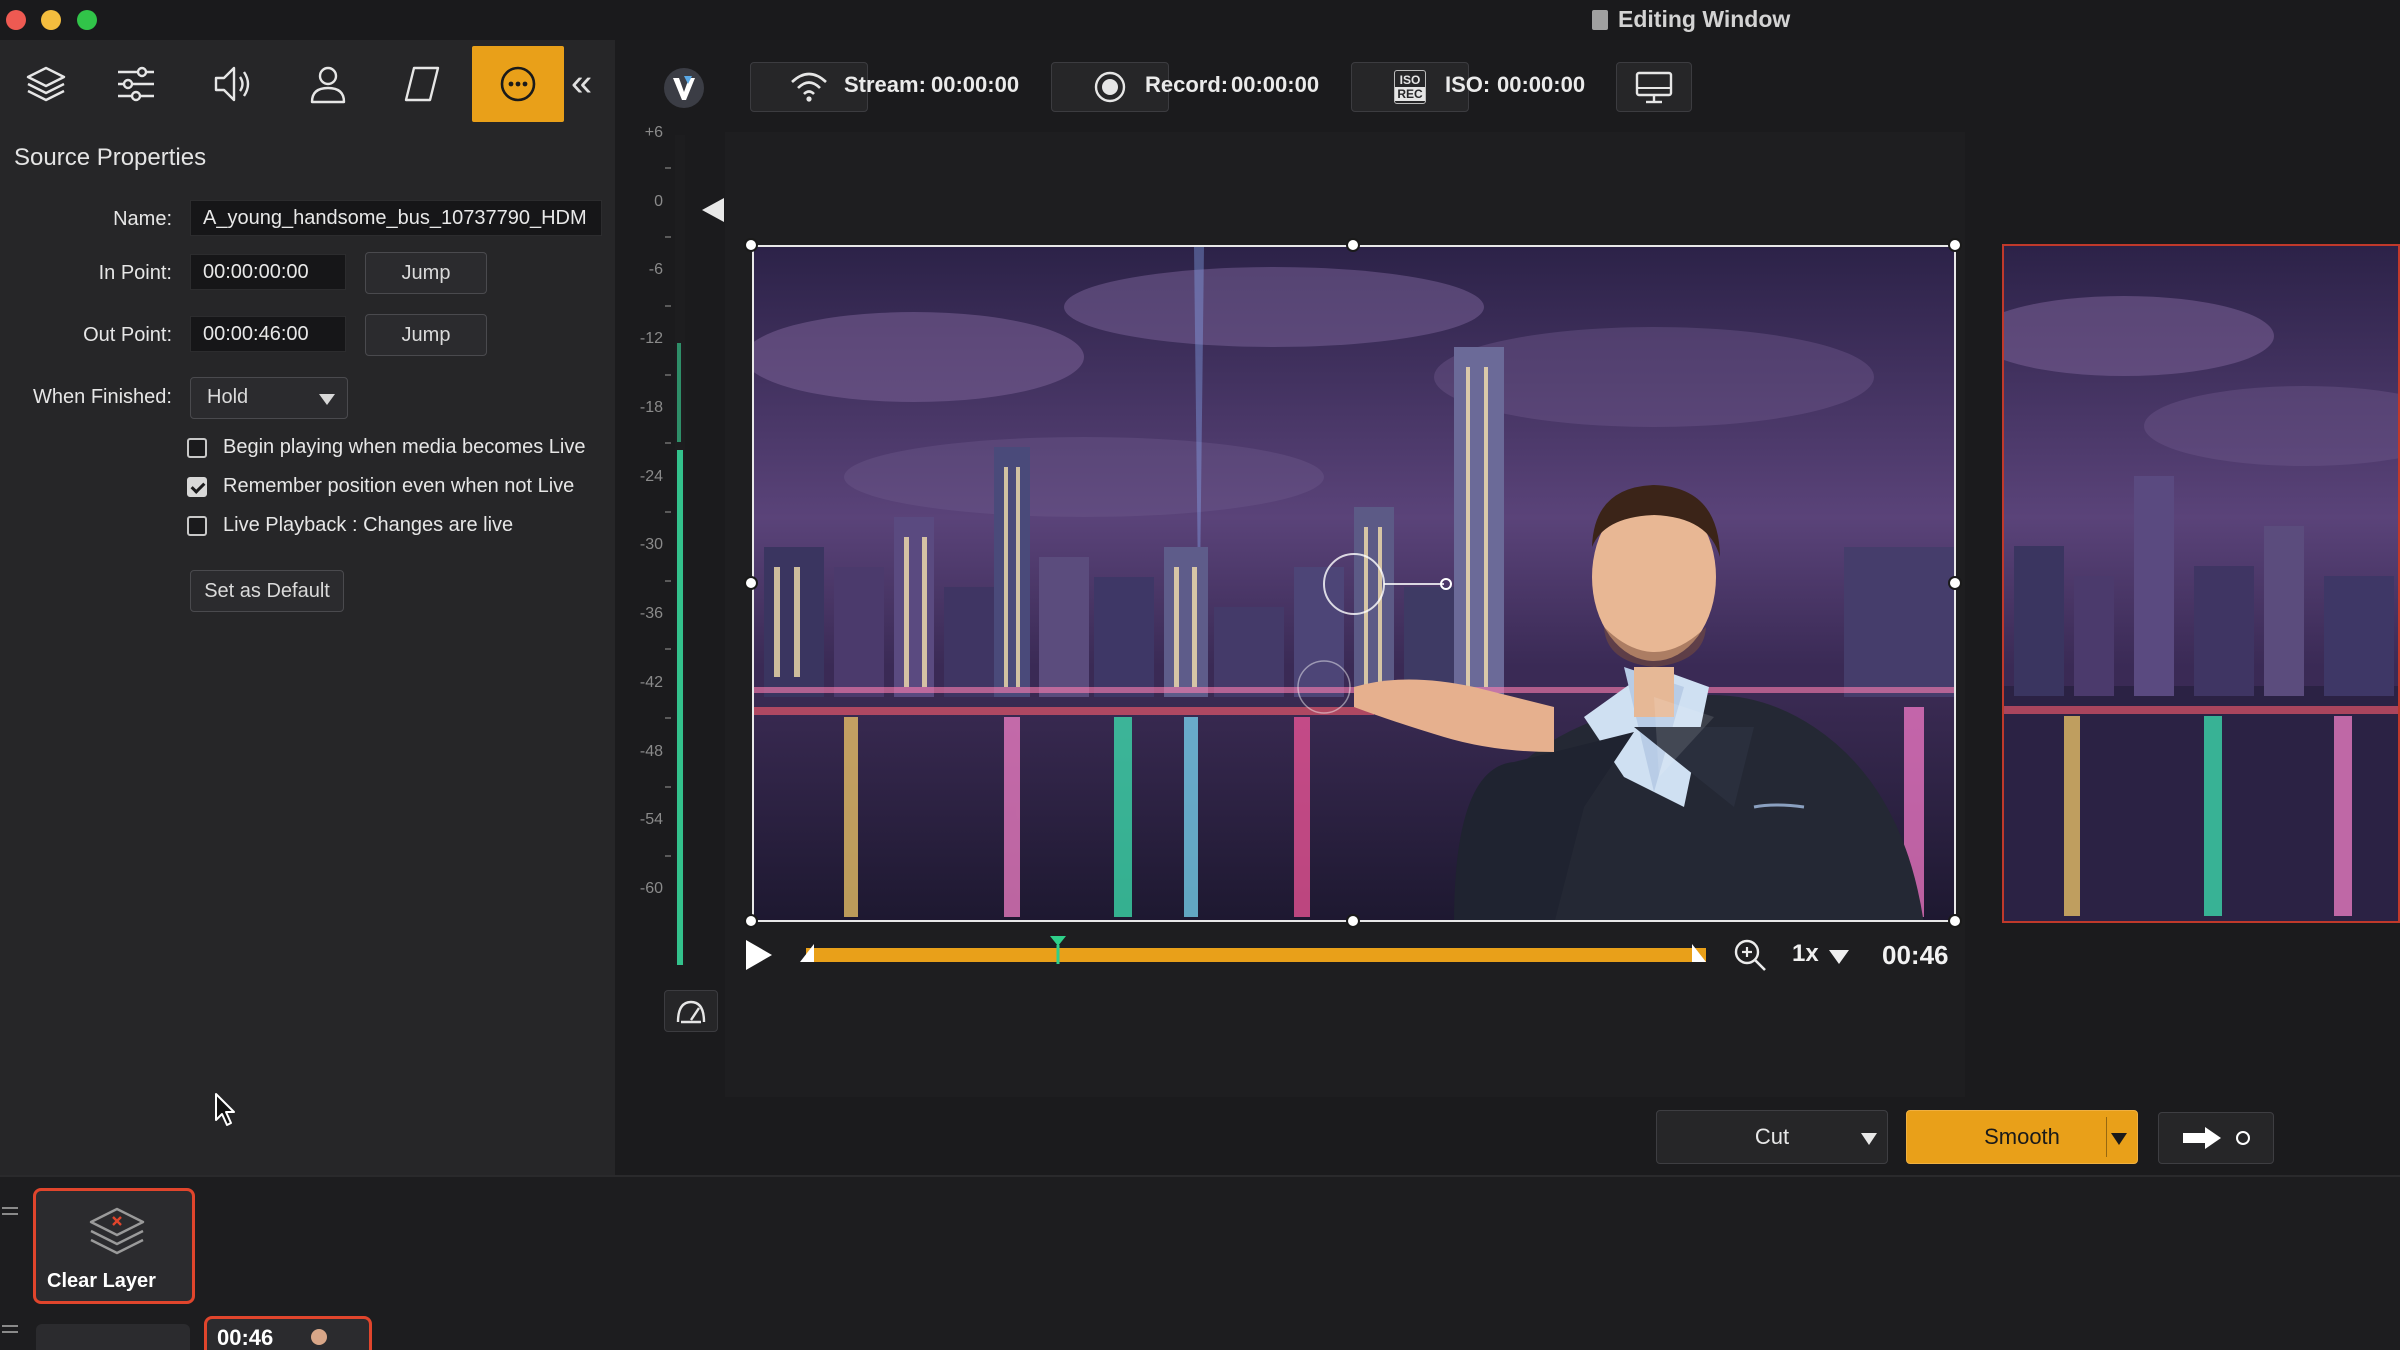 The height and width of the screenshot is (1350, 2400). I want to click on in-point-label: In Point:, so click(135, 273).